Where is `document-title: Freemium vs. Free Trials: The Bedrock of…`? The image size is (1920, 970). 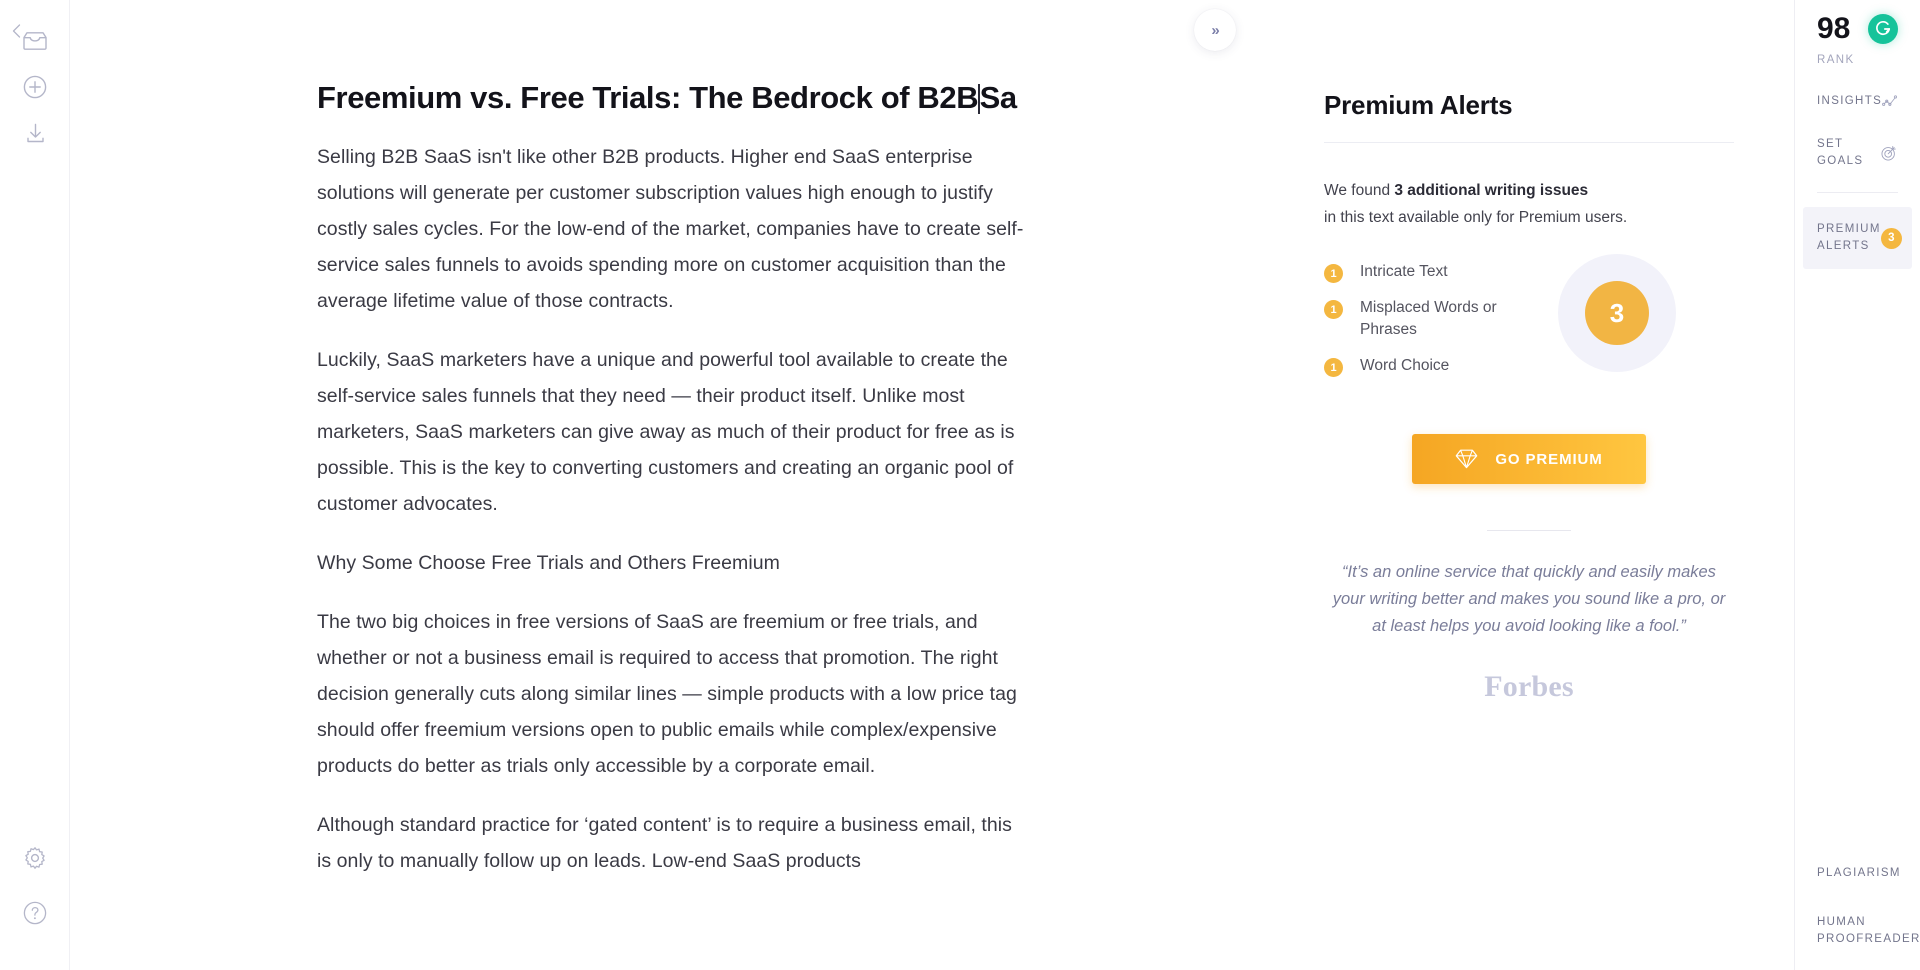
document-title: Freemium vs. Free Trials: The Bedrock of… is located at coordinates (673, 98).